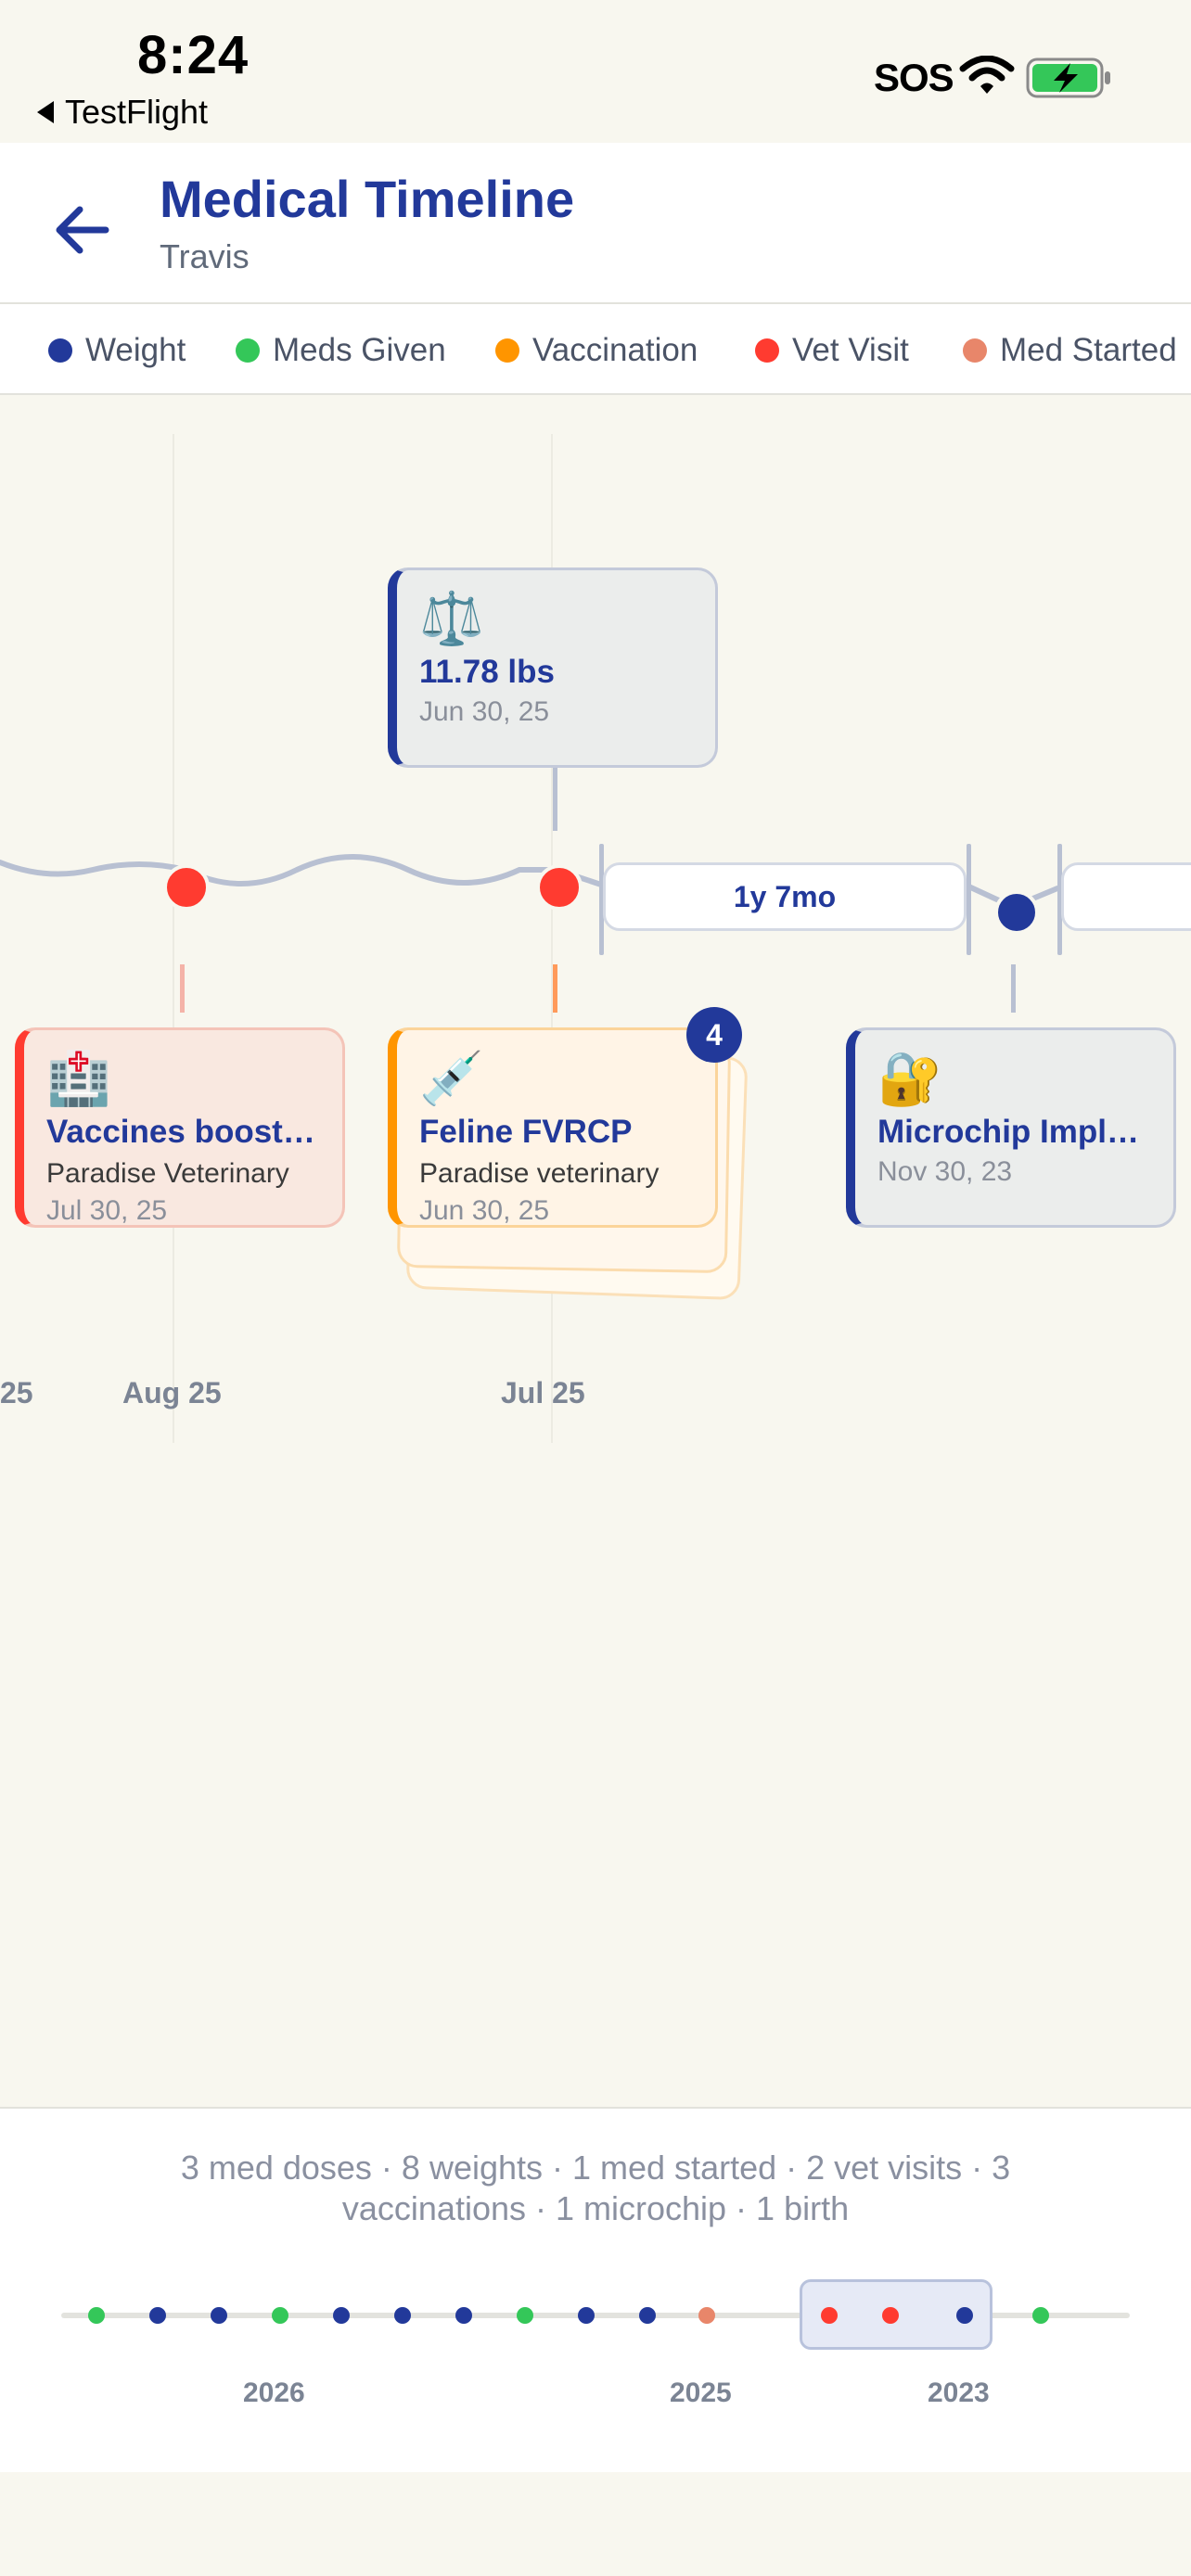 The width and height of the screenshot is (1191, 2576). I want to click on header: Medical Timeline Travis, so click(595, 222).